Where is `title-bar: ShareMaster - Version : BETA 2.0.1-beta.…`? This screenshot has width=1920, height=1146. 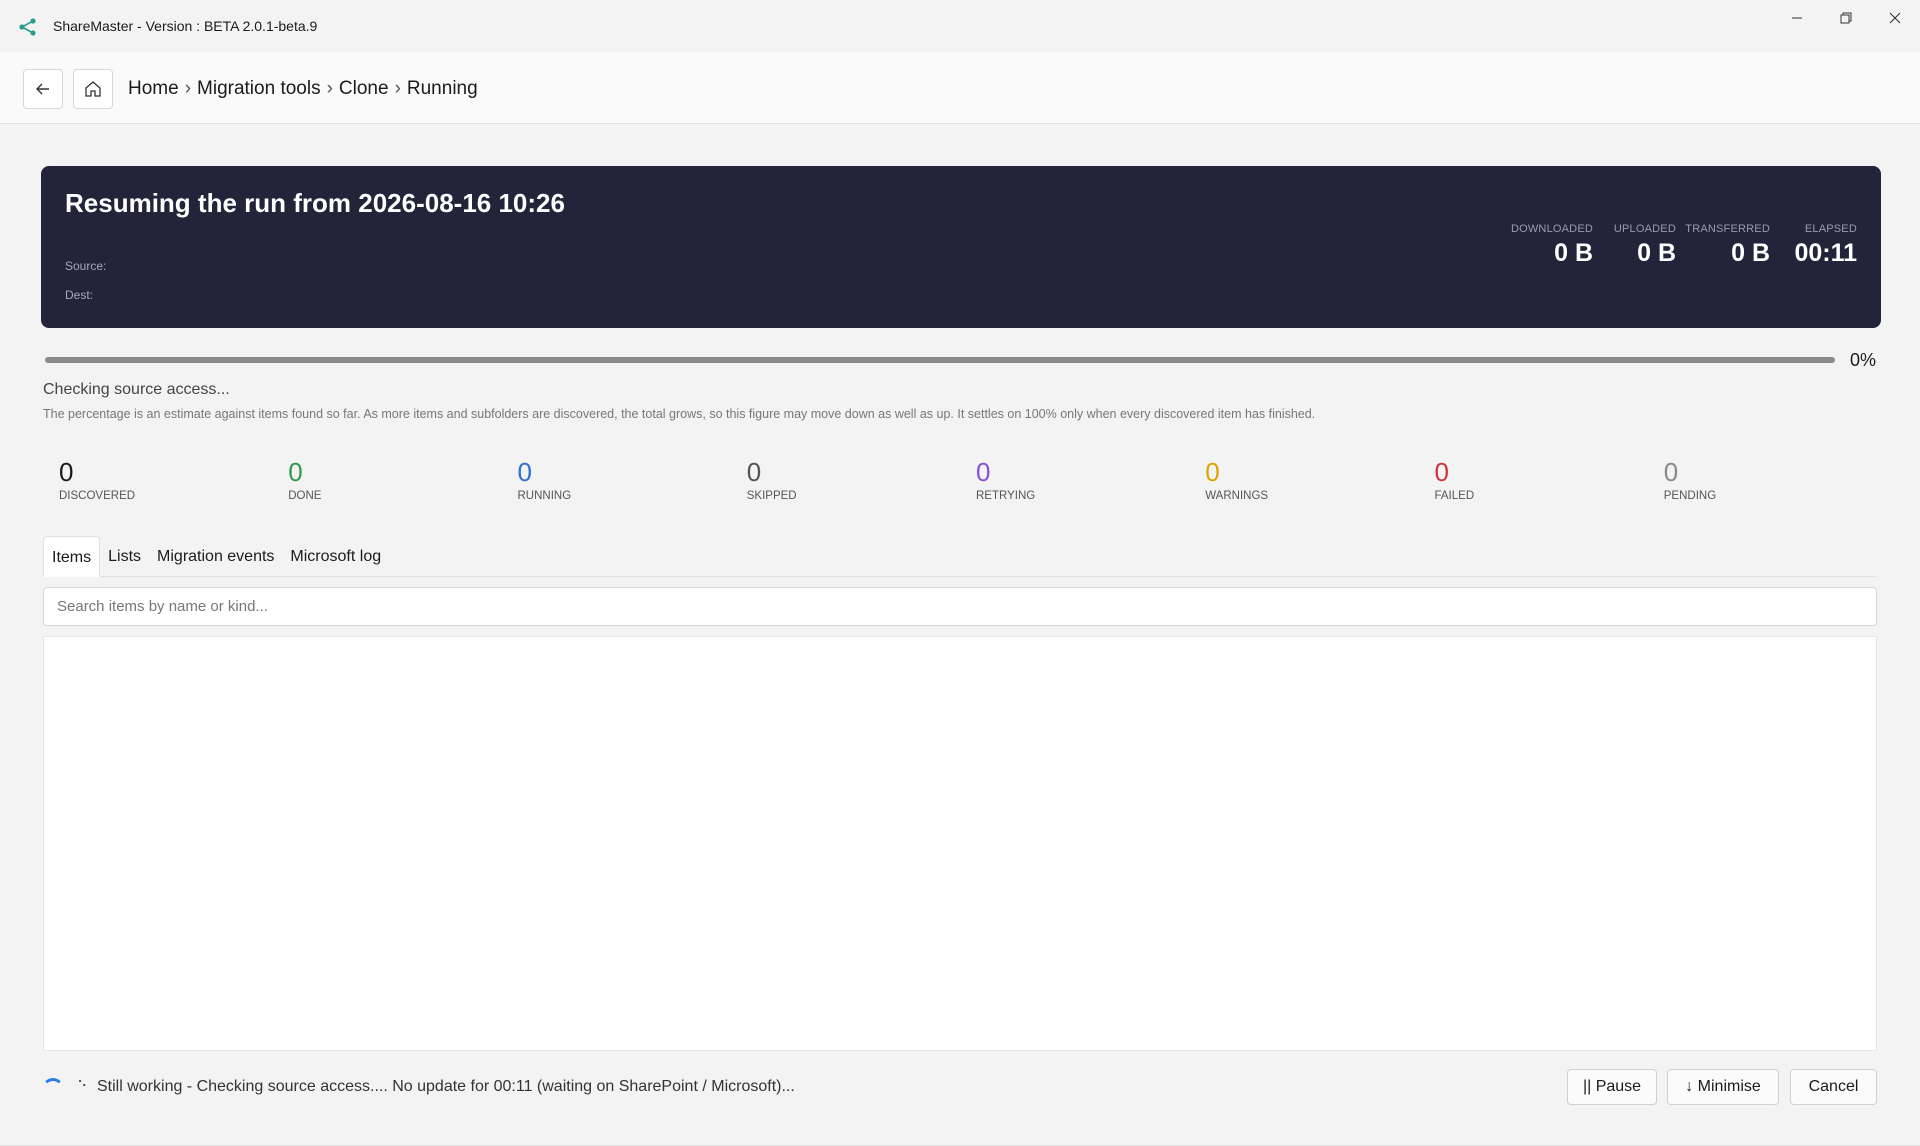
title-bar: ShareMaster - Version : BETA 2.0.1-beta.… is located at coordinates (960, 26).